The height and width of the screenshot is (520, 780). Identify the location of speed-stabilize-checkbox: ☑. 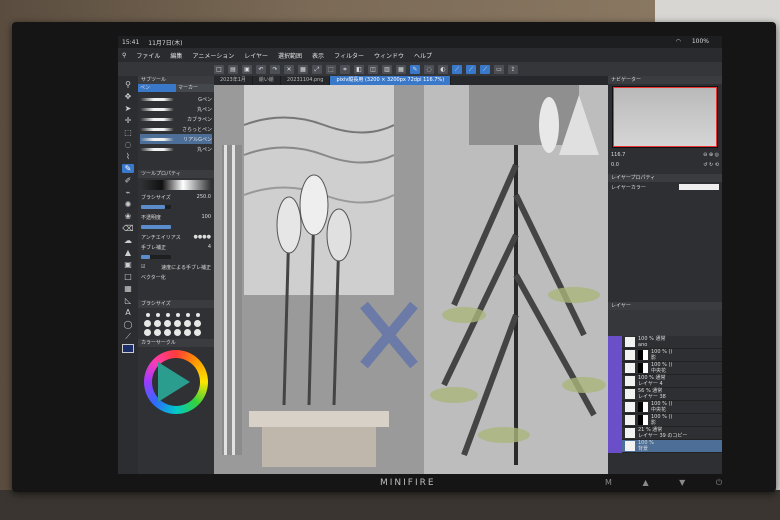
(143, 267).